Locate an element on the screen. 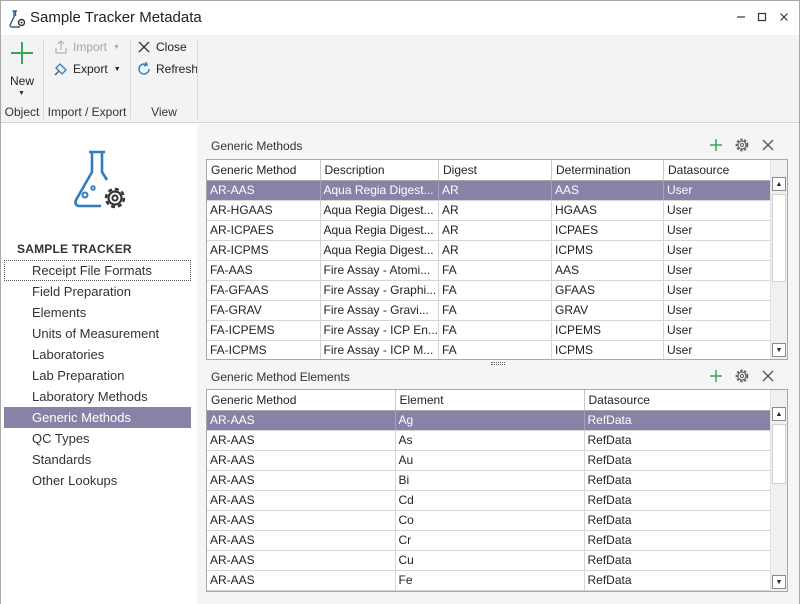  method-settings-button is located at coordinates (742, 145).